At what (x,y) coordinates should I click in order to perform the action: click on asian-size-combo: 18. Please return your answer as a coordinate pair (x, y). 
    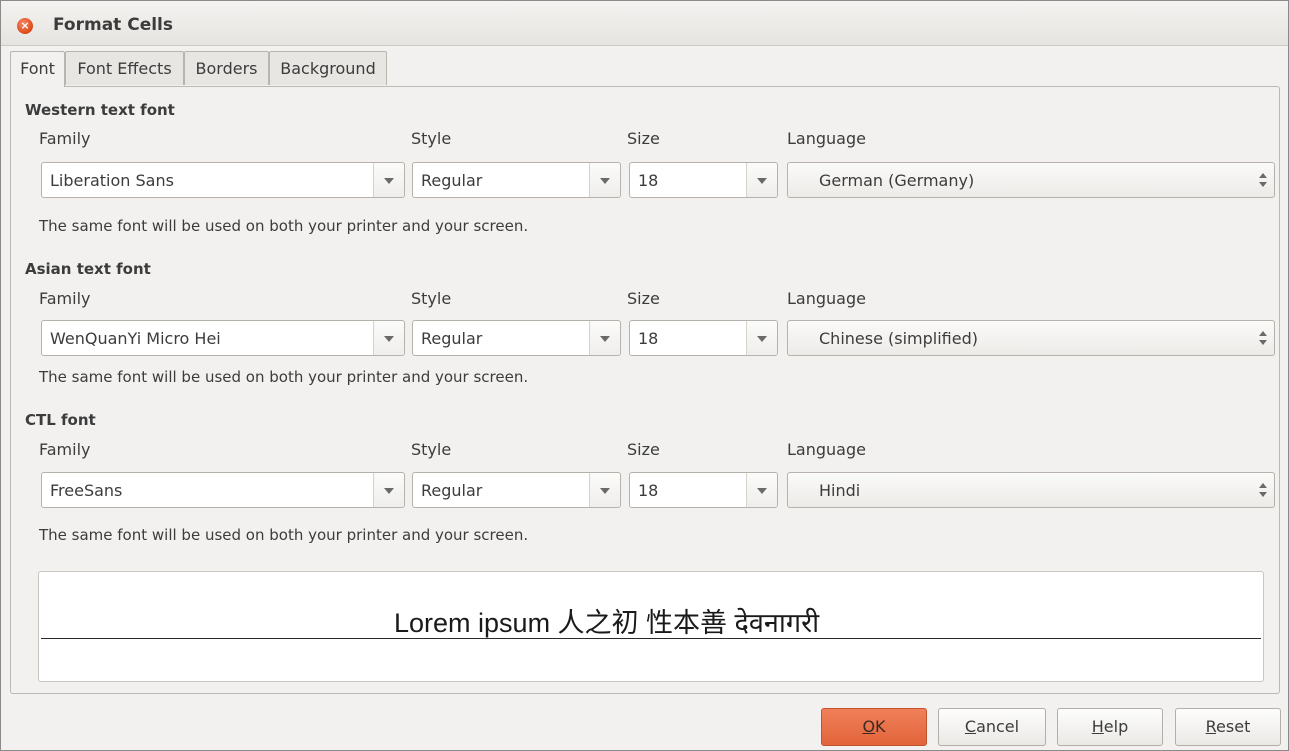
    Looking at the image, I should click on (703, 338).